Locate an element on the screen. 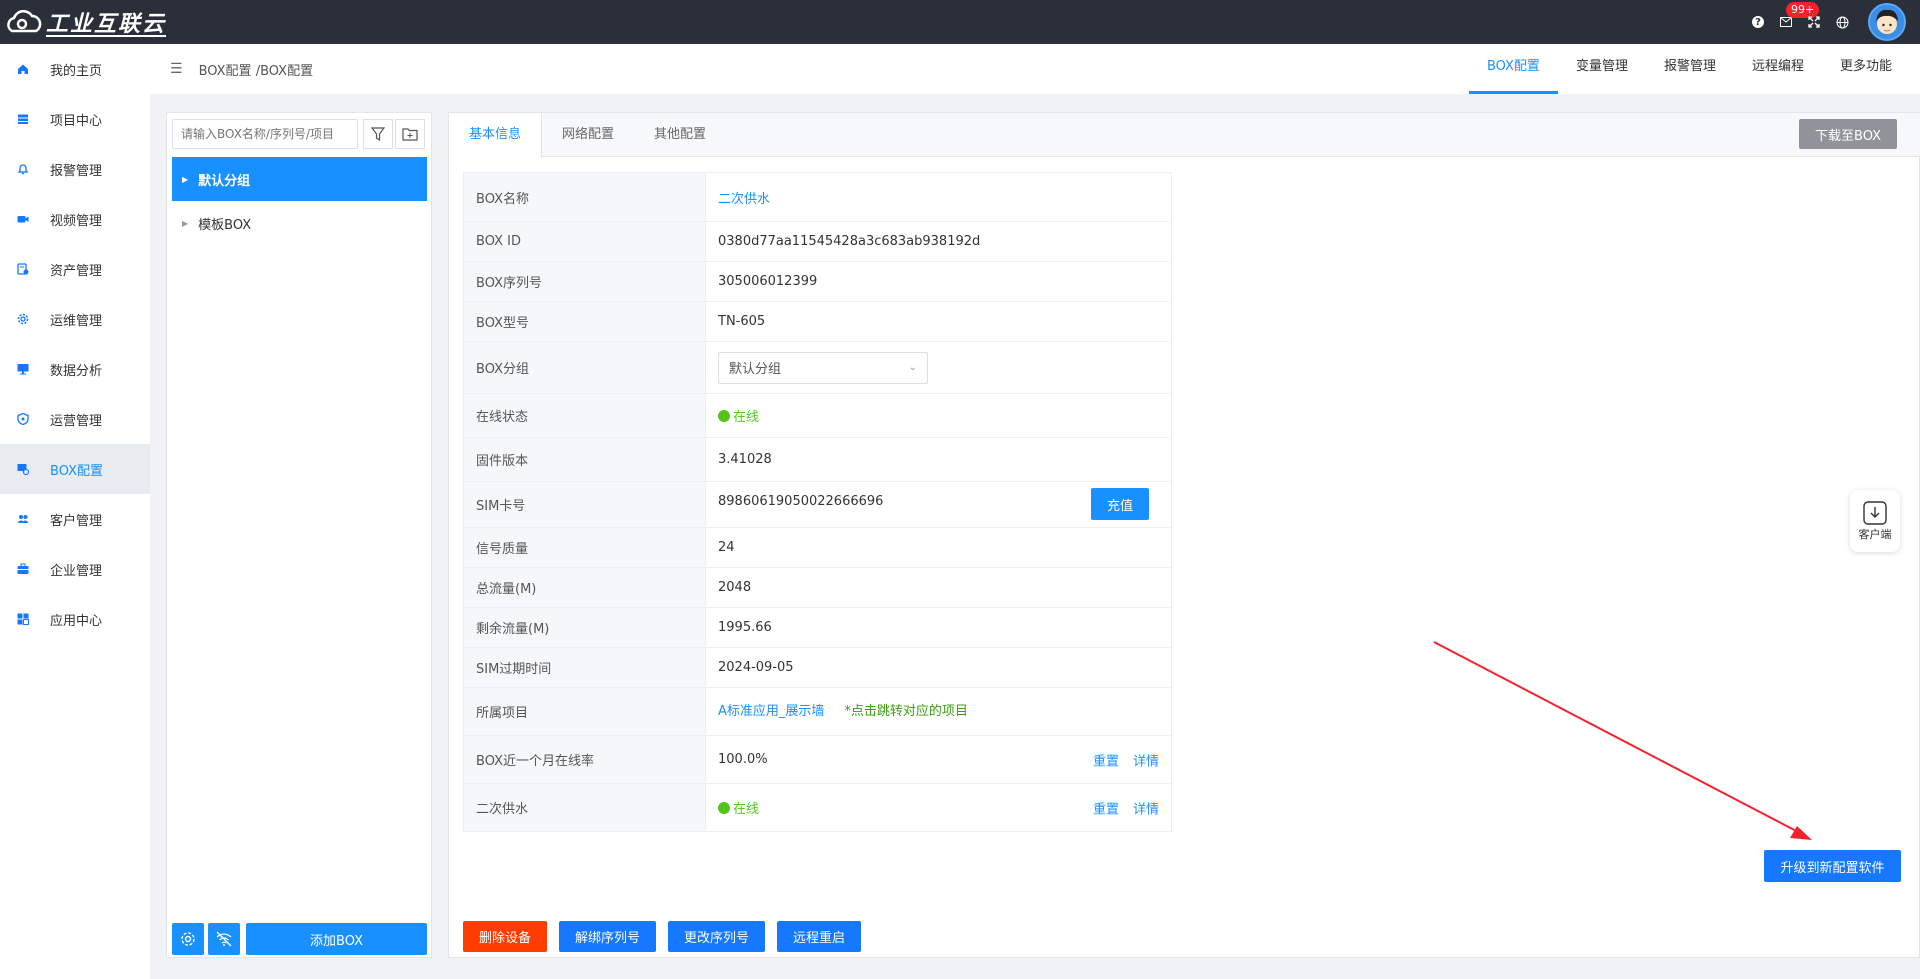 The width and height of the screenshot is (1920, 979). tab-alarm-management: 报警管理 is located at coordinates (1690, 69).